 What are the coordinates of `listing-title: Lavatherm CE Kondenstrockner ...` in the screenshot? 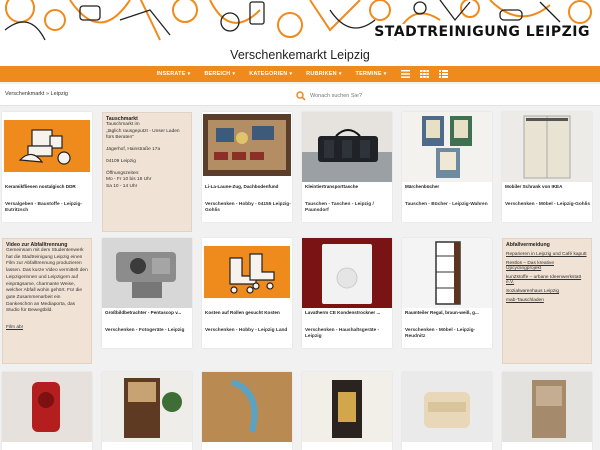 It's located at (343, 312).